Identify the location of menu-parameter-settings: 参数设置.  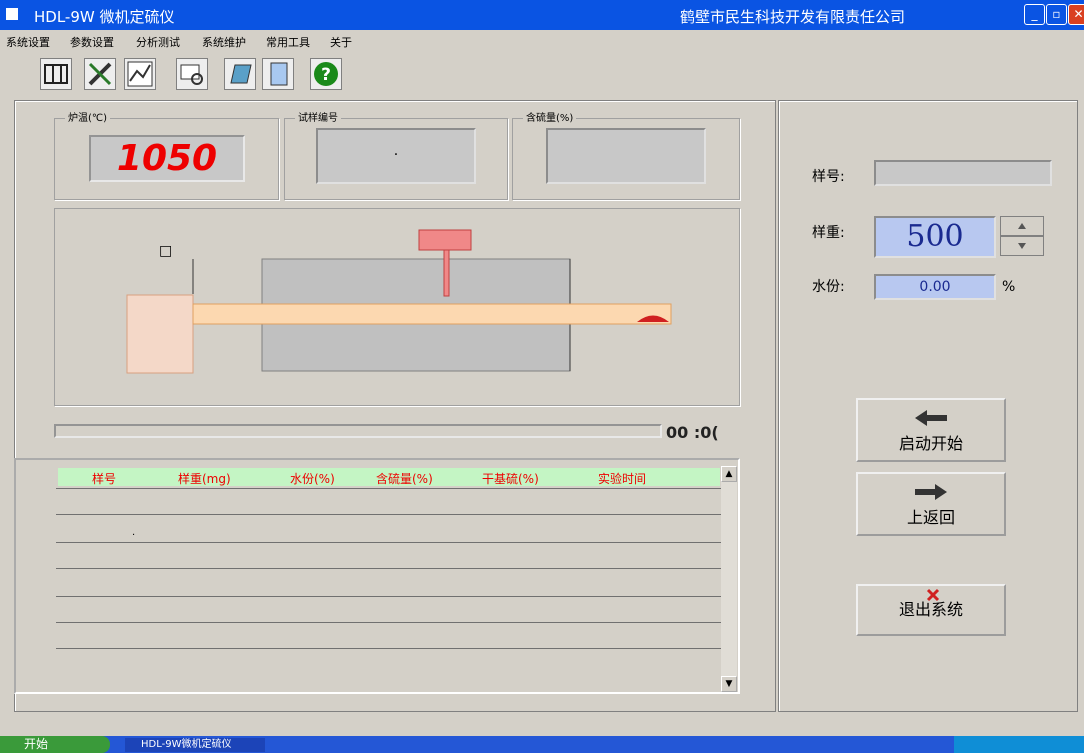
(92, 42).